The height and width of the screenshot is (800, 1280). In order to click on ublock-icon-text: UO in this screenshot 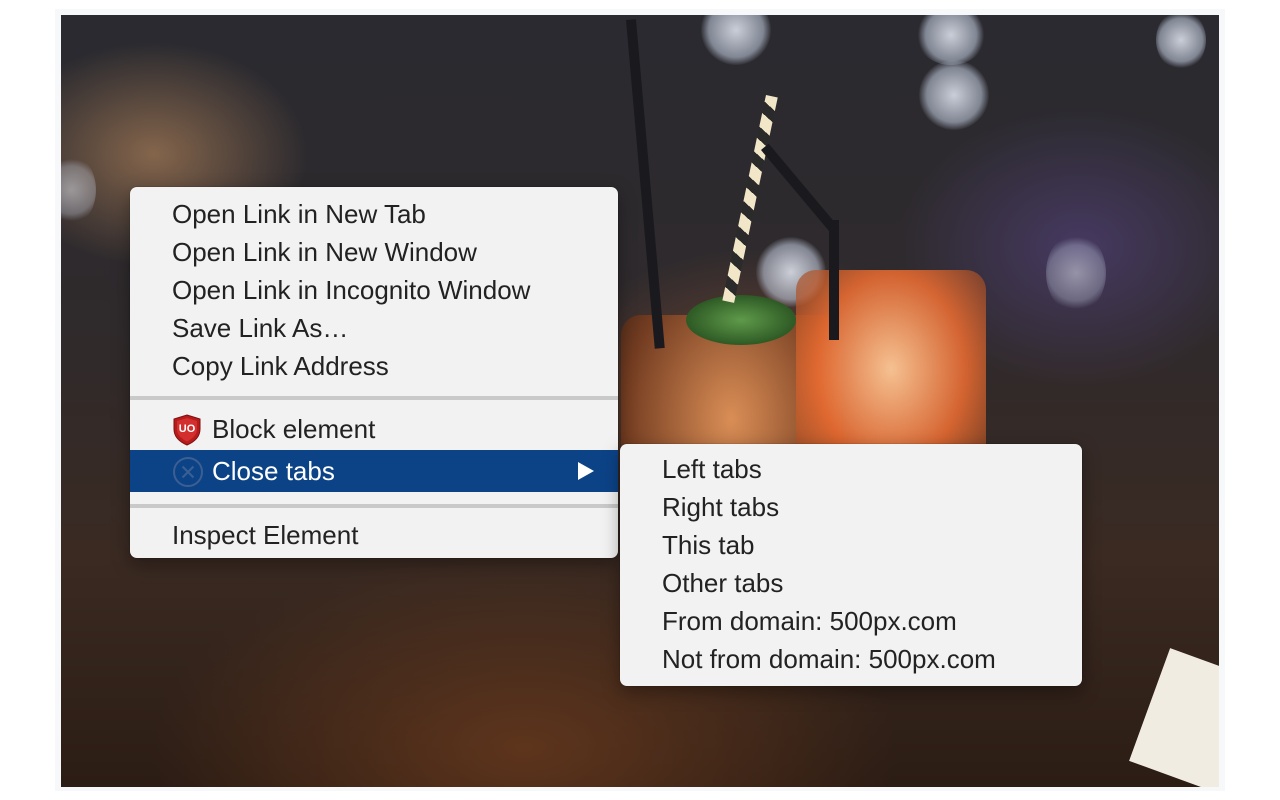, I will do `click(187, 429)`.